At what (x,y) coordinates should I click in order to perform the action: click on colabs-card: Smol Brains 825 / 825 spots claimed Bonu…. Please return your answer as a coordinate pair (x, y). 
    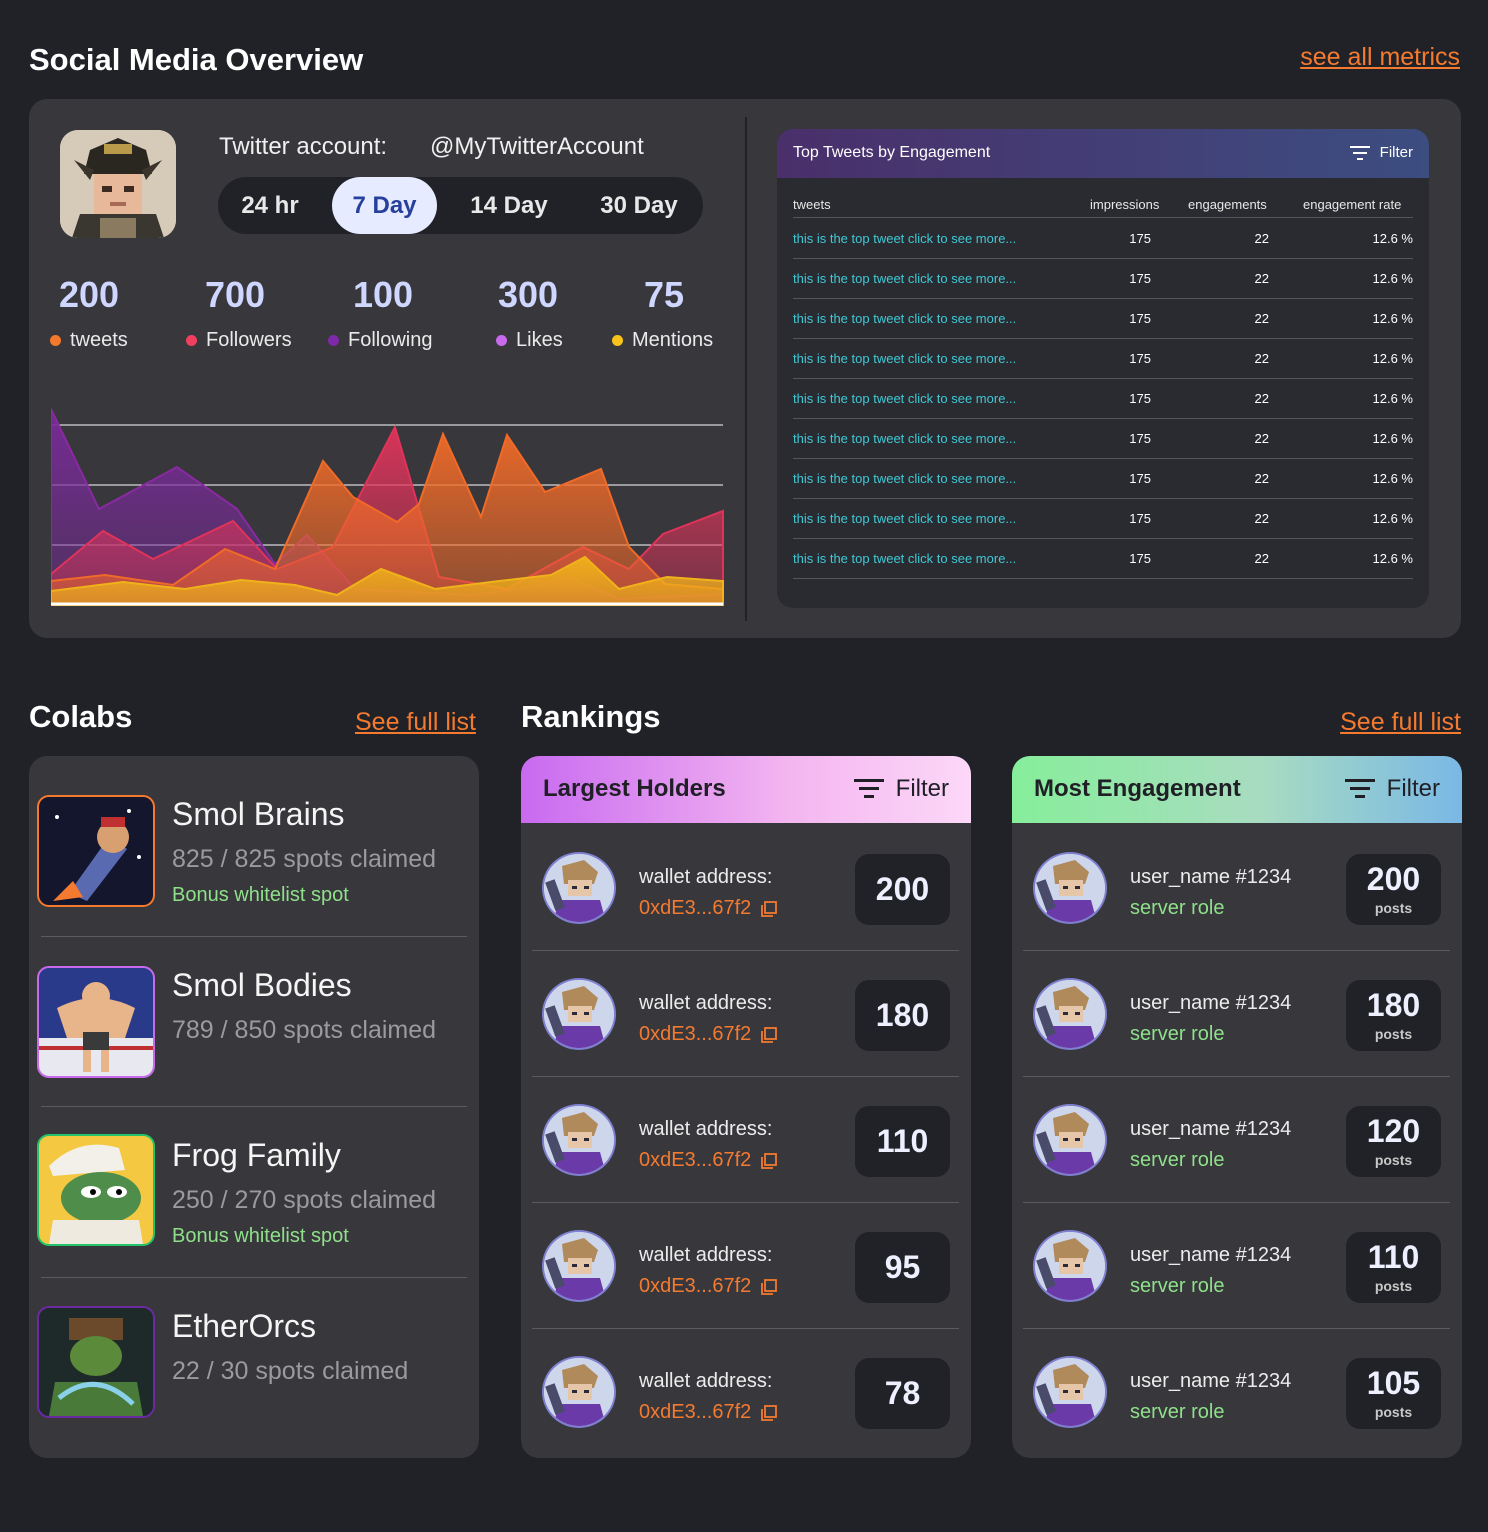
    Looking at the image, I should click on (254, 1107).